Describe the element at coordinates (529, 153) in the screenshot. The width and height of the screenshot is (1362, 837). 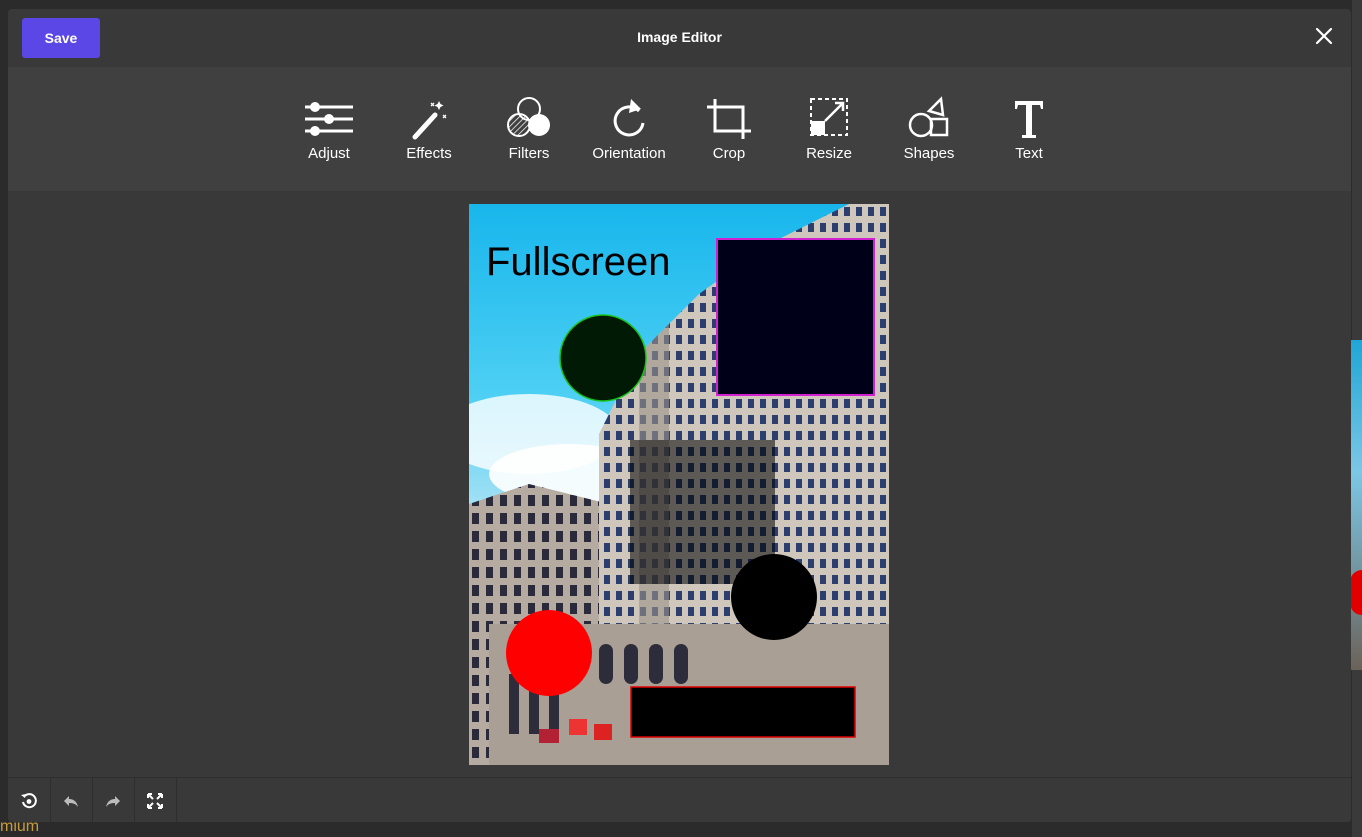
I see `tool-label: Filters` at that location.